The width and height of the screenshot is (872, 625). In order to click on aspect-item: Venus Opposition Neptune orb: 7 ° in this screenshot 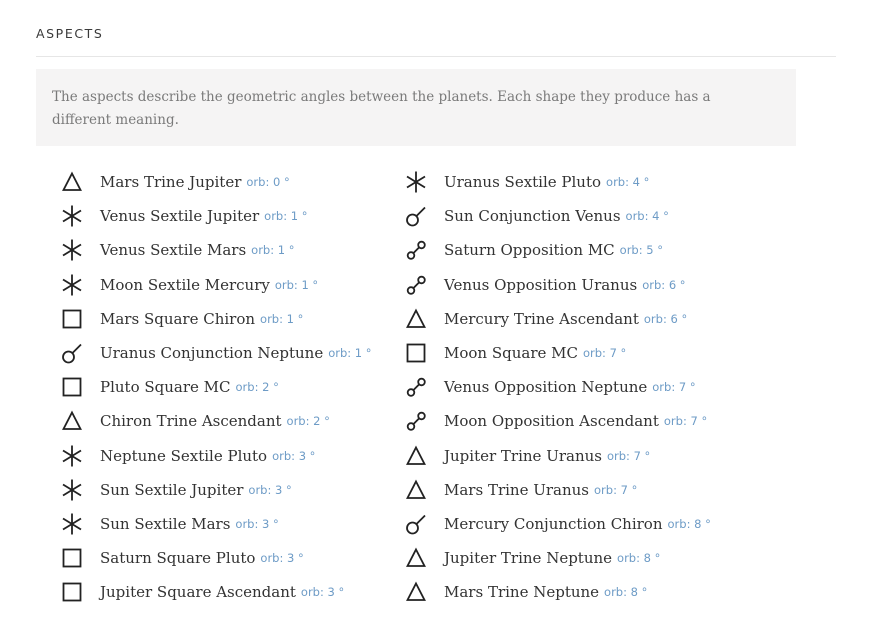, I will do `click(556, 387)`.